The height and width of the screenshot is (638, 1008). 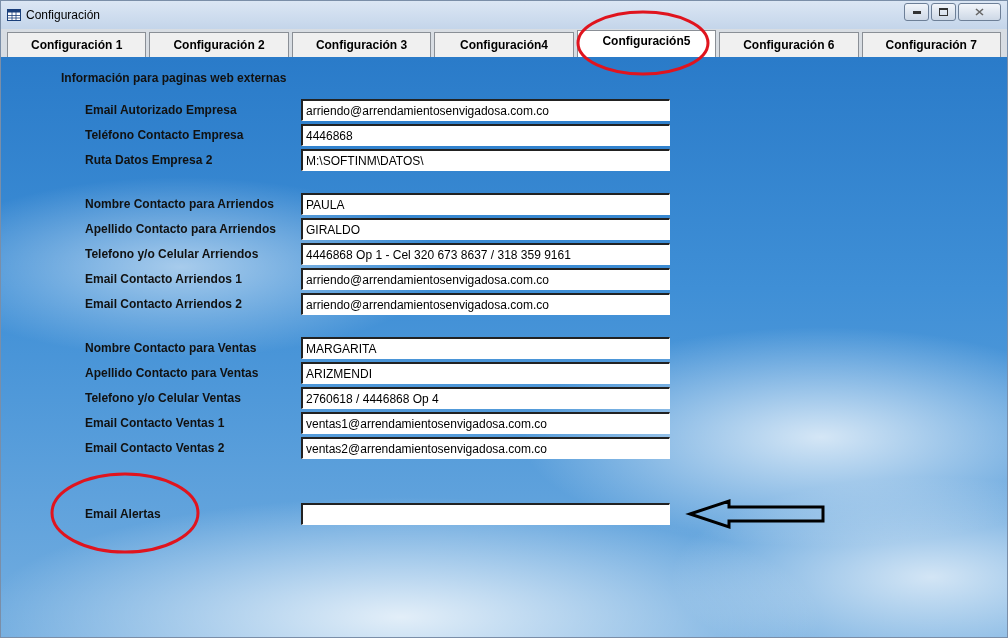 What do you see at coordinates (361, 44) in the screenshot?
I see `tab: Configuración 3` at bounding box center [361, 44].